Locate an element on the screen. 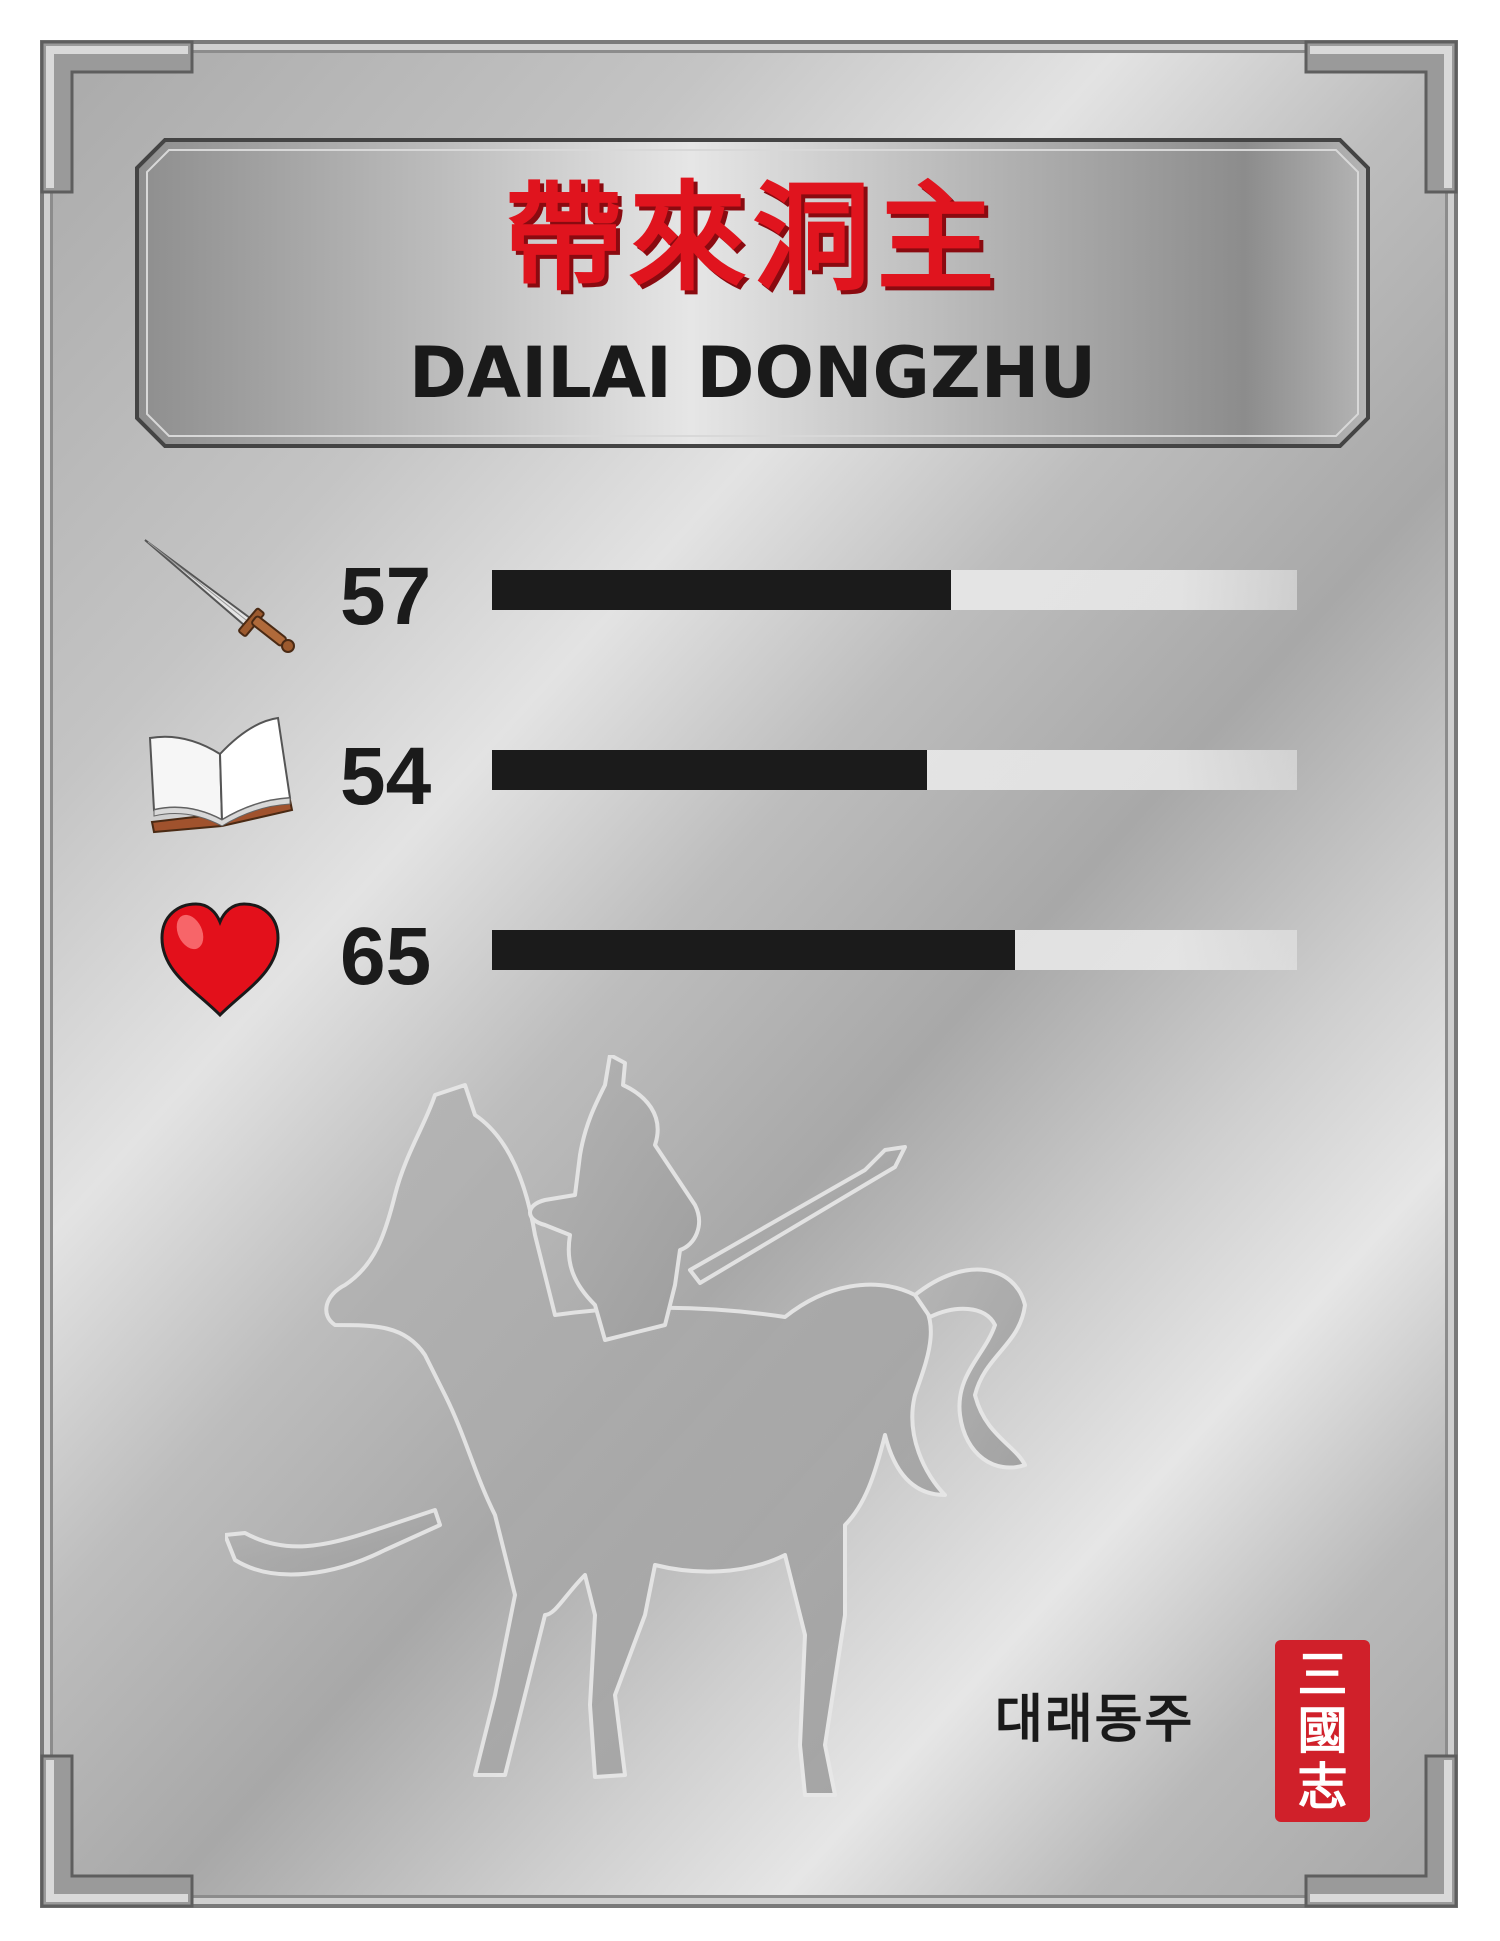 This screenshot has height=1941, width=1500. stat-bar-track-war is located at coordinates (894, 590).